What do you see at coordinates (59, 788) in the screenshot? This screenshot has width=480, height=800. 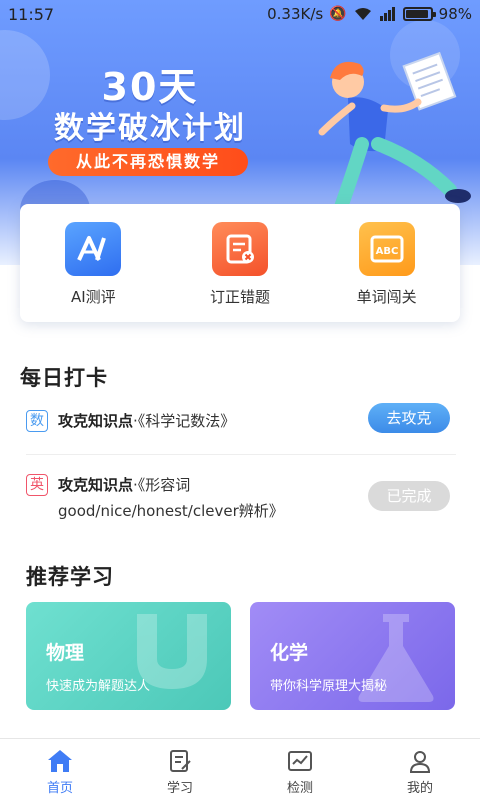 I see `tab-label: 首页` at bounding box center [59, 788].